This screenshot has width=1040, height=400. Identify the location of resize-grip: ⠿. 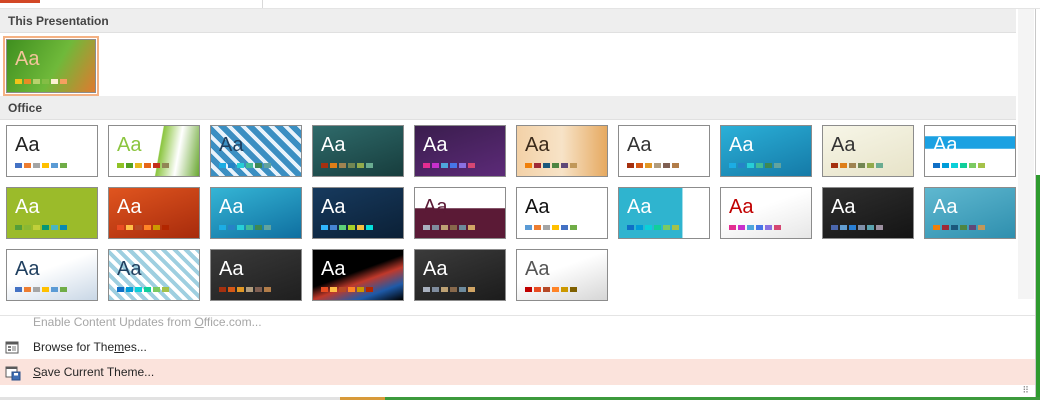
(1025, 390).